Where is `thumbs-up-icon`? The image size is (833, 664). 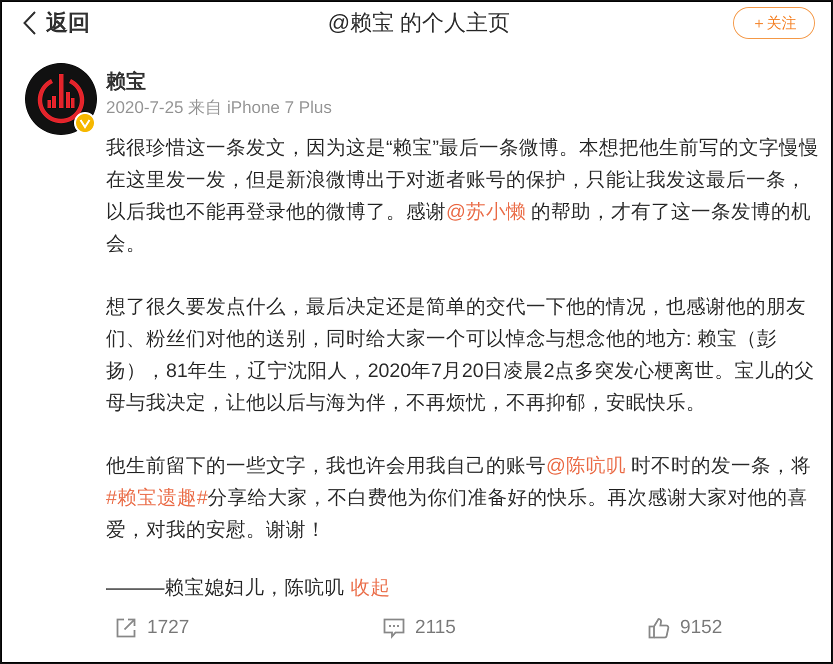 thumbs-up-icon is located at coordinates (659, 628).